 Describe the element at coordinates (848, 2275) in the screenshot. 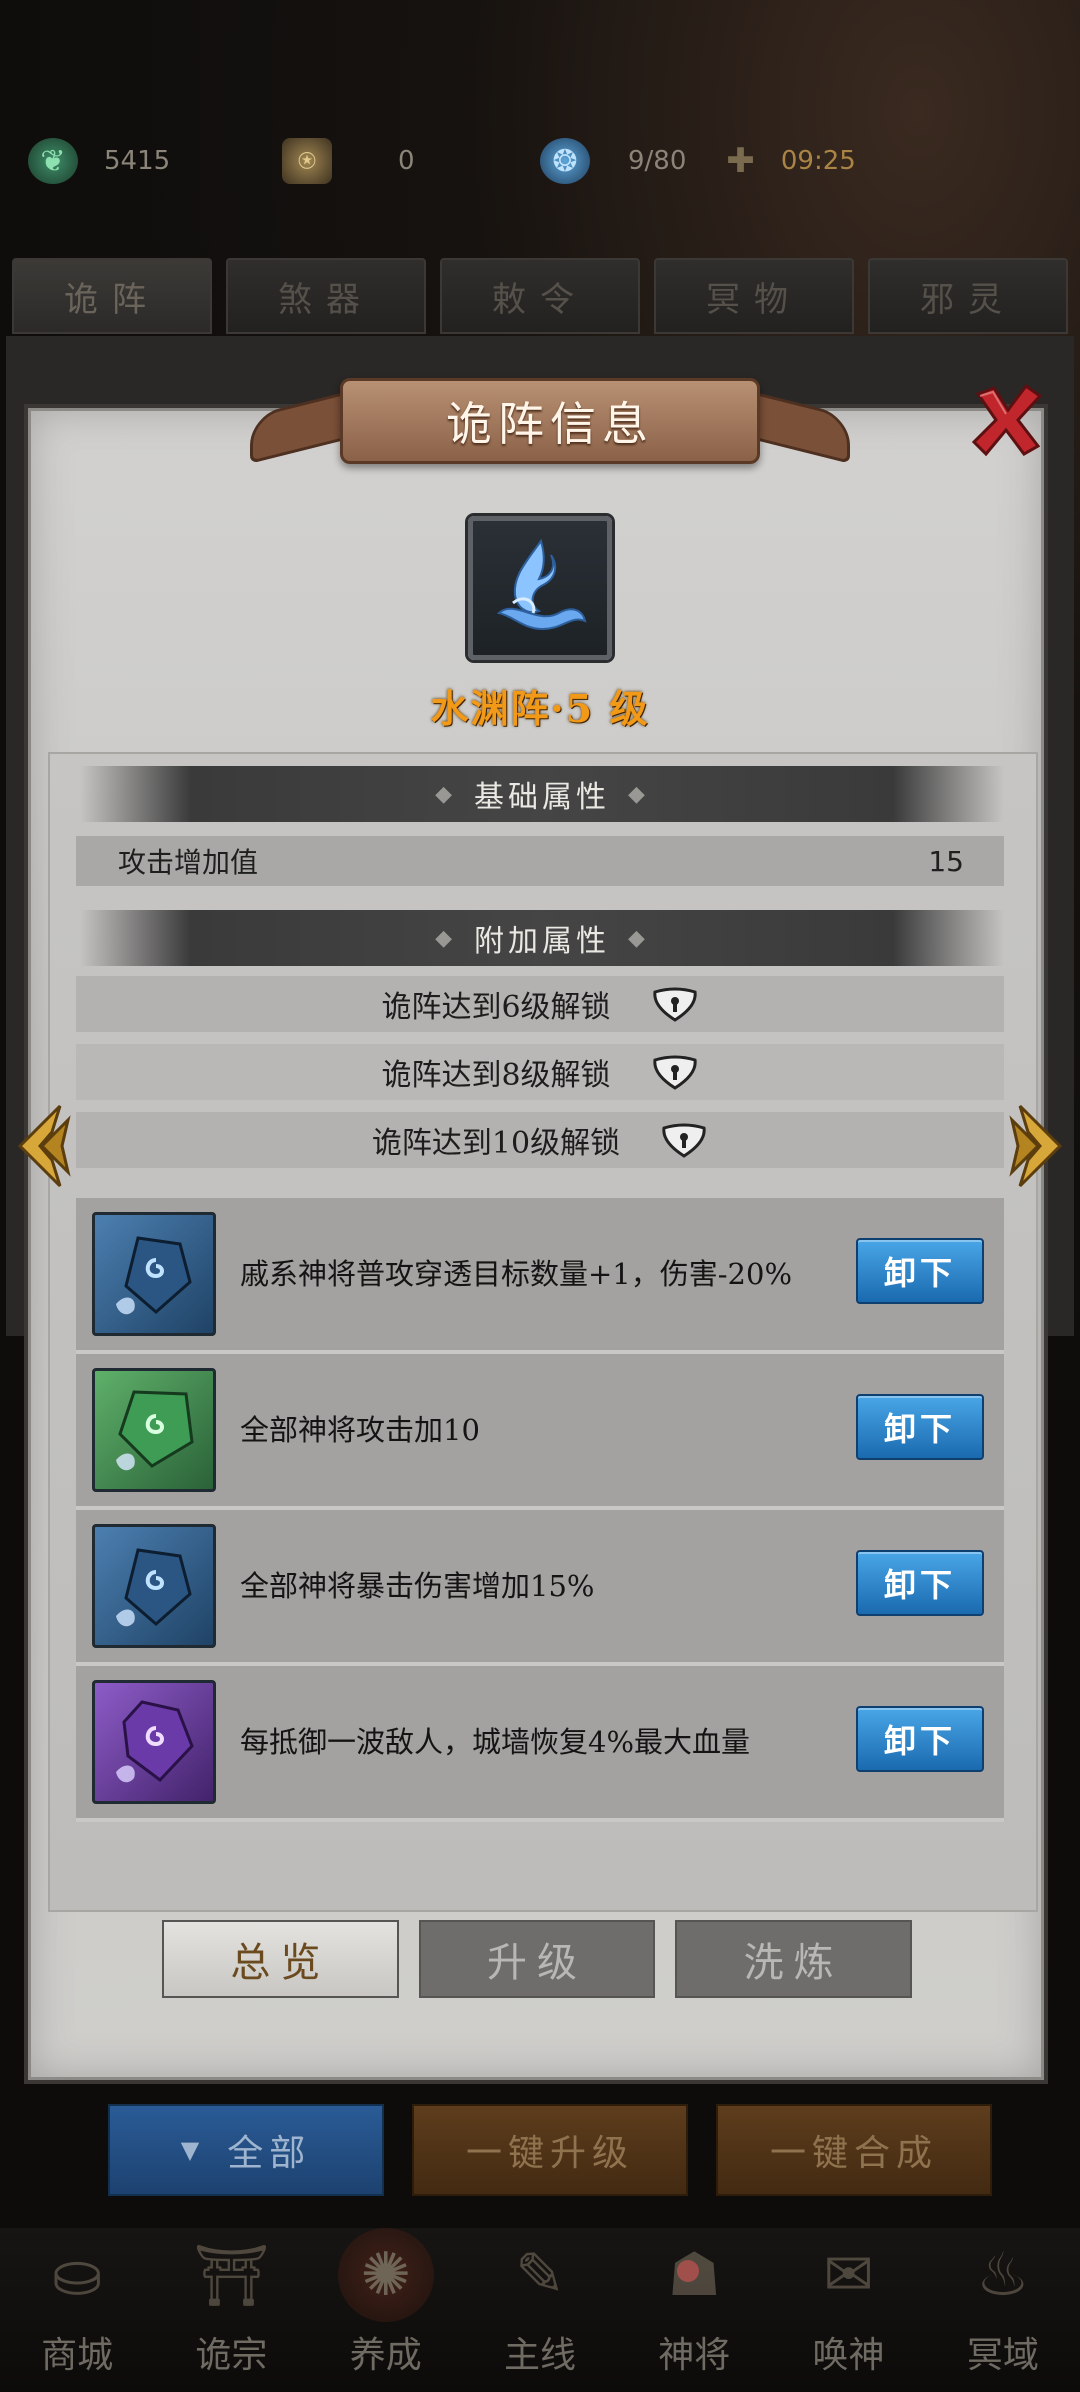

I see `scroll-icon: ✉` at that location.